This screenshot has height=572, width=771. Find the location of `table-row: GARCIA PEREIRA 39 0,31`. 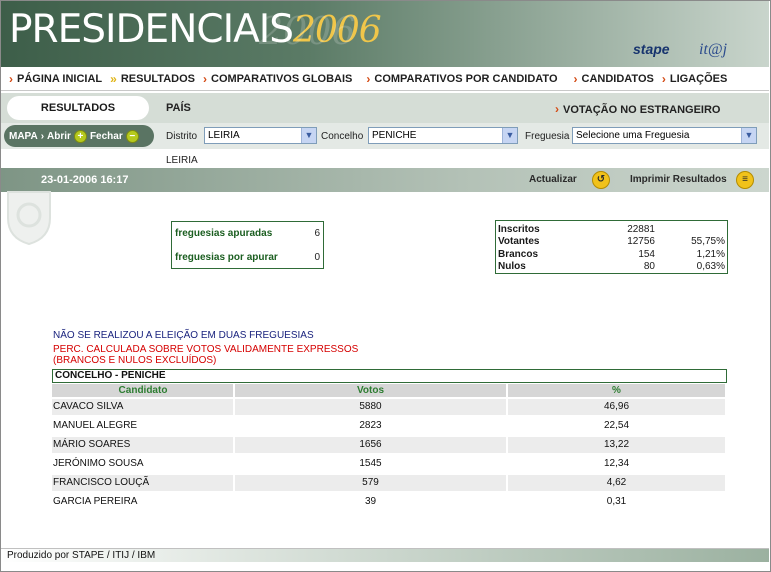

table-row: GARCIA PEREIRA 39 0,31 is located at coordinates (389, 501).